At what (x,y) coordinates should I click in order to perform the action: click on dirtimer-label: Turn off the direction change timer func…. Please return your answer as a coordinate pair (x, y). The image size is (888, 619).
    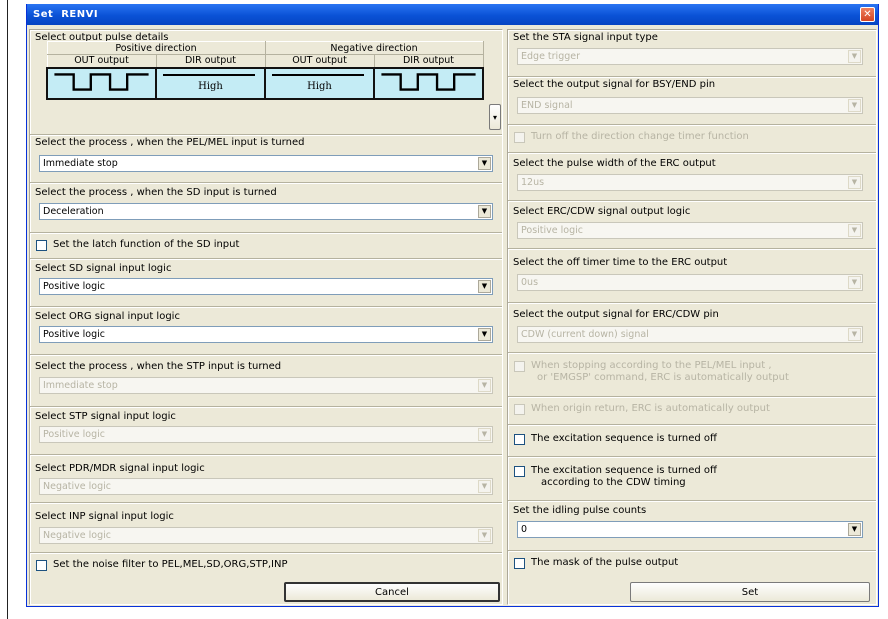
    Looking at the image, I should click on (640, 136).